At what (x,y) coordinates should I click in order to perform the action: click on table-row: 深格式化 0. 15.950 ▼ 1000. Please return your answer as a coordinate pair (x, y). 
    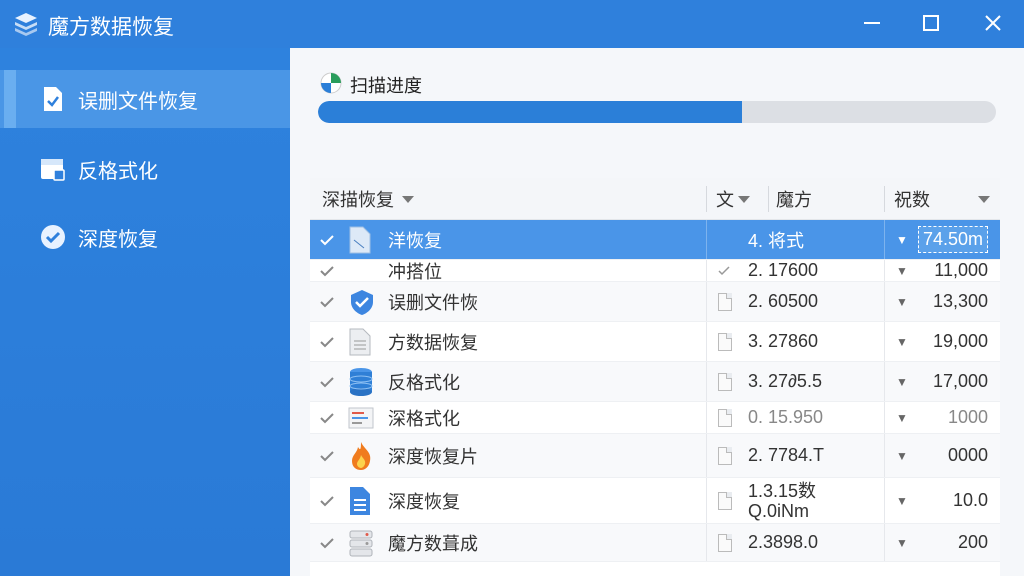
    Looking at the image, I should click on (655, 418).